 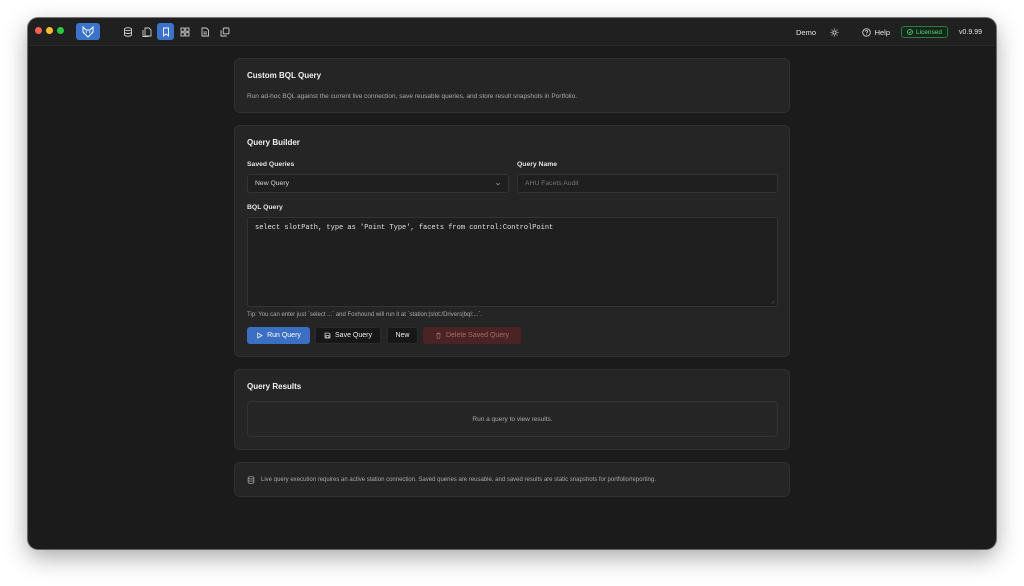 What do you see at coordinates (651, 183) in the screenshot?
I see `query-name-input` at bounding box center [651, 183].